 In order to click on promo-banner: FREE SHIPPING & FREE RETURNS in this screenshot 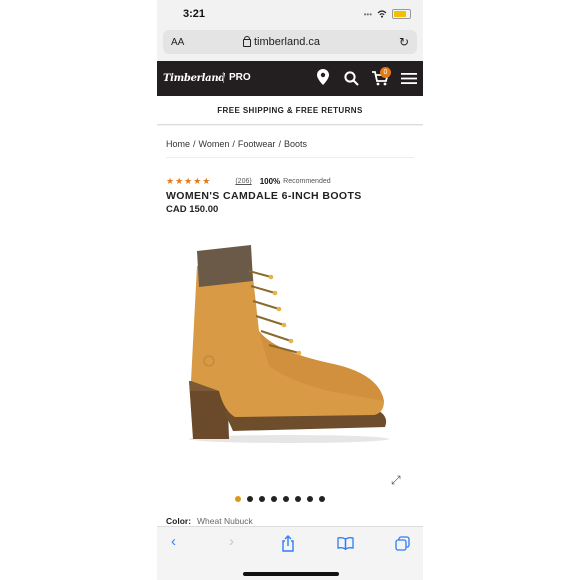, I will do `click(290, 110)`.